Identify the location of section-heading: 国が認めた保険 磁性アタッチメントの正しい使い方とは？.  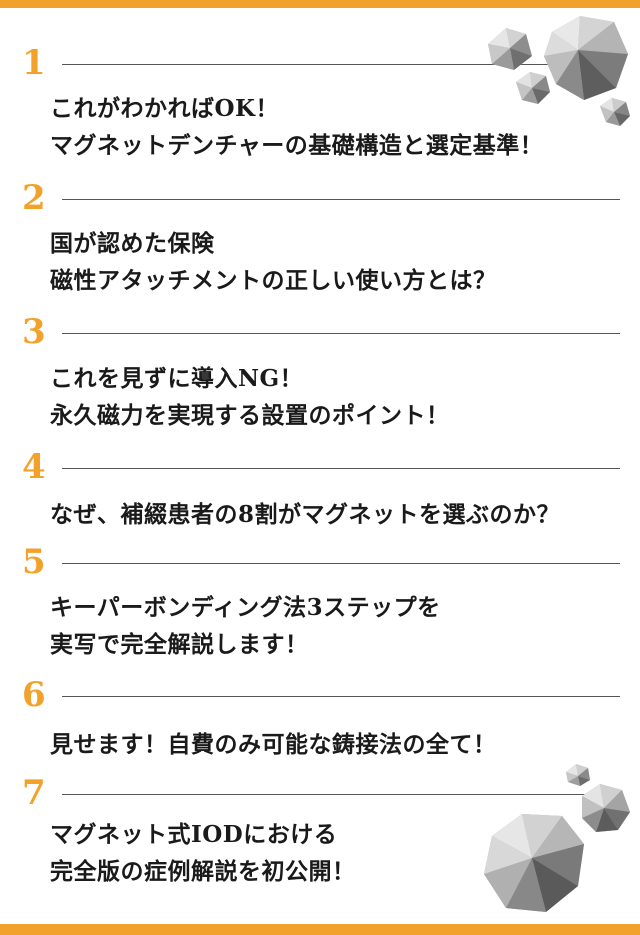
(273, 262).